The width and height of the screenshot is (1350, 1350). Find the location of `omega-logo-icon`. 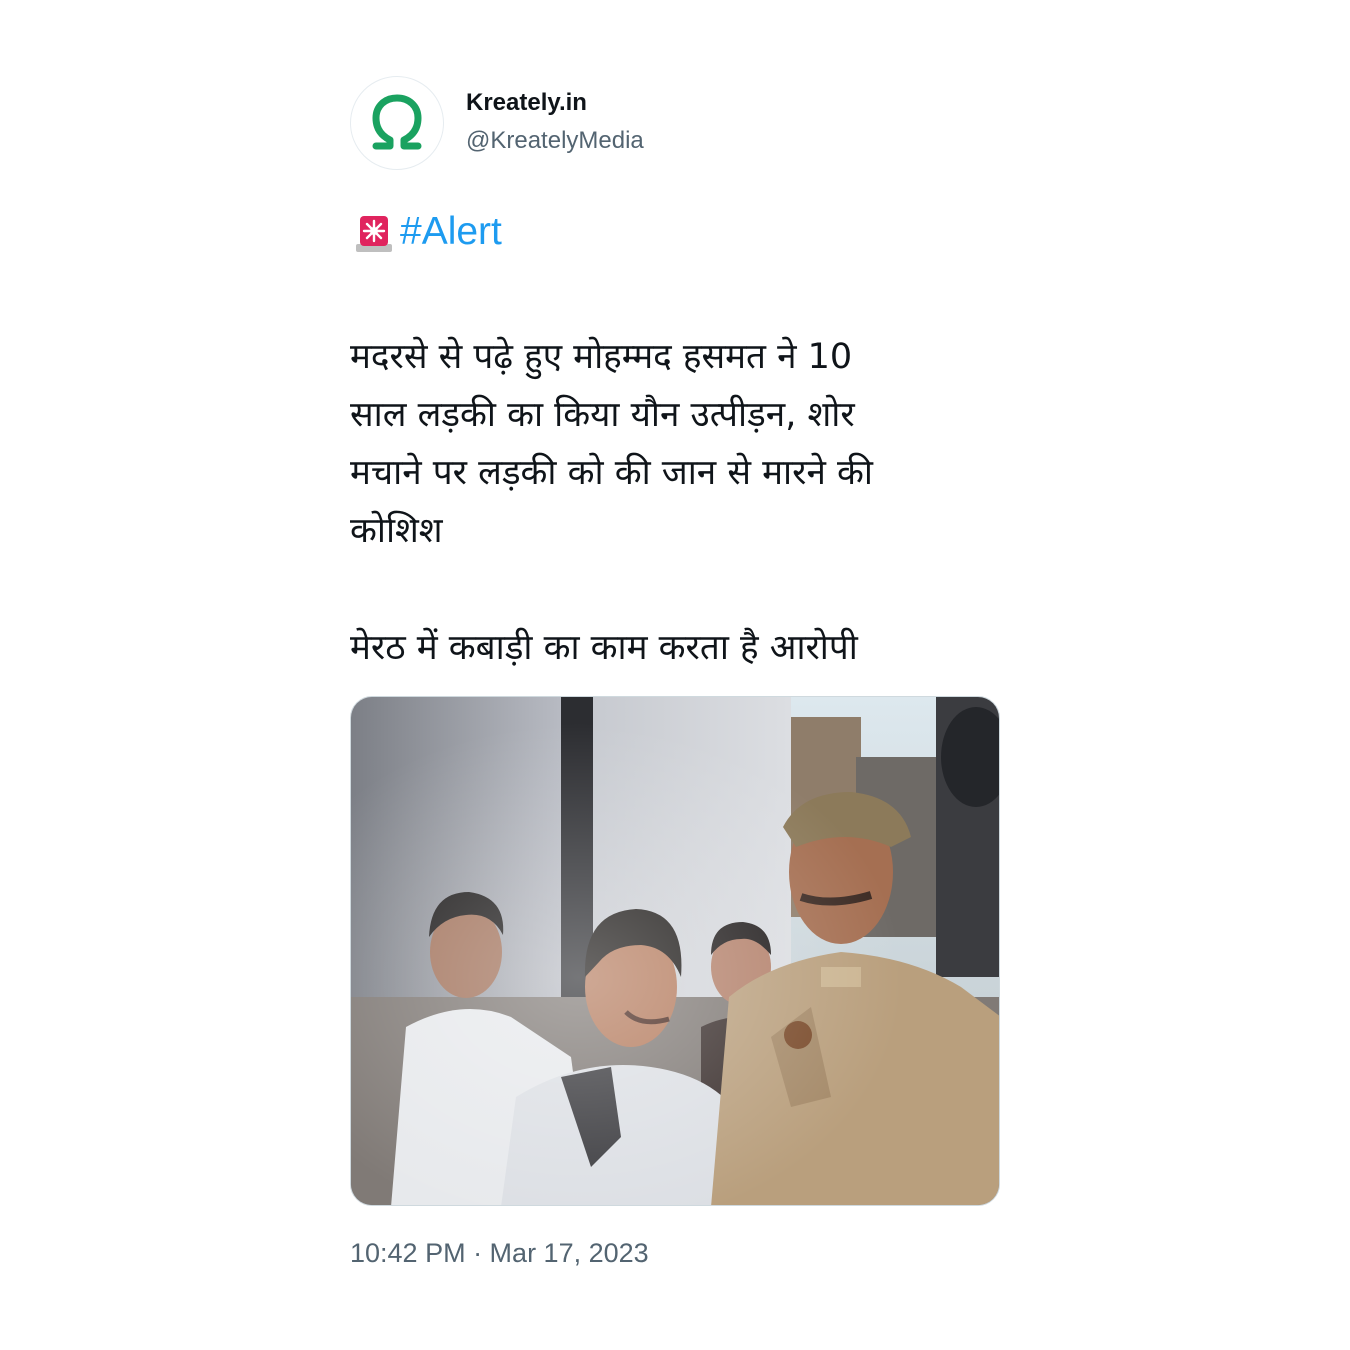

omega-logo-icon is located at coordinates (397, 122).